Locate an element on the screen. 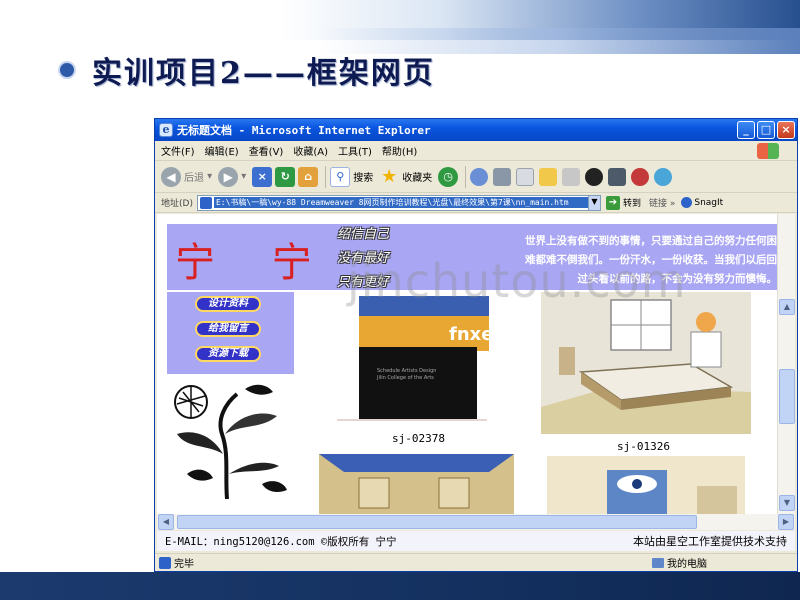 The width and height of the screenshot is (800, 600). slide-title: 实训项目2——框架网页 is located at coordinates (247, 70).